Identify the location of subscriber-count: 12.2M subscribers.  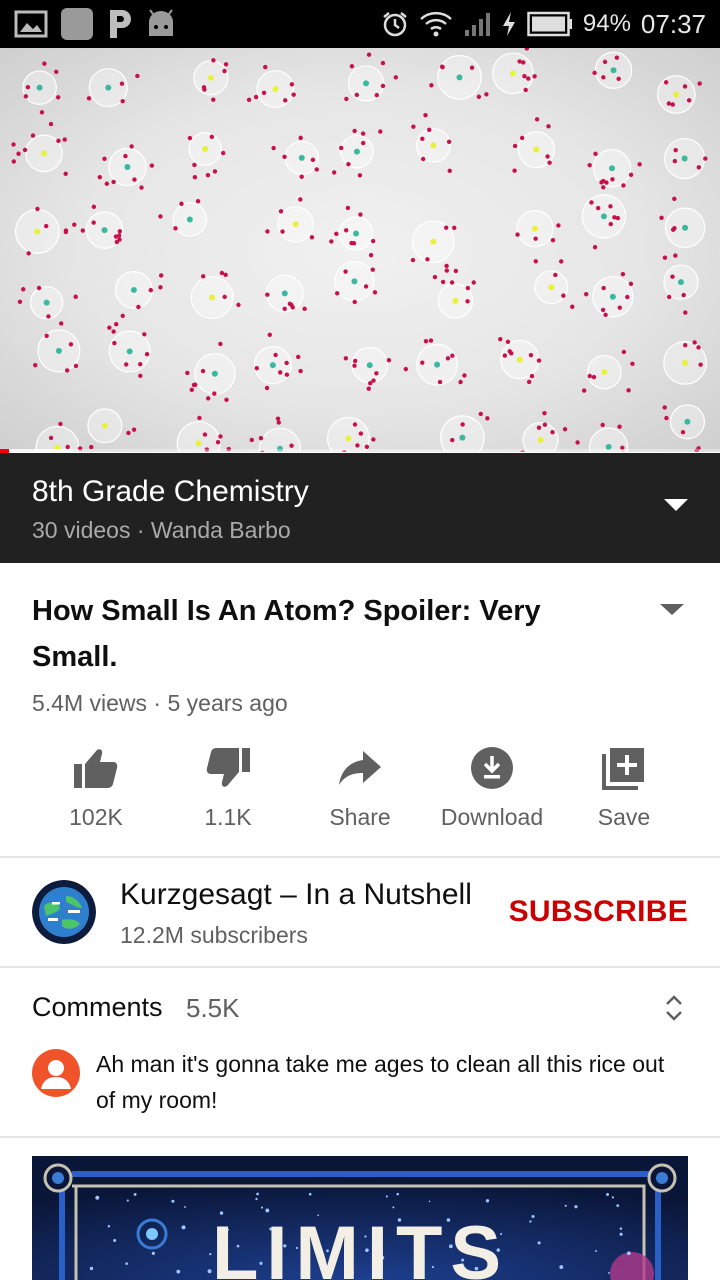
(214, 935).